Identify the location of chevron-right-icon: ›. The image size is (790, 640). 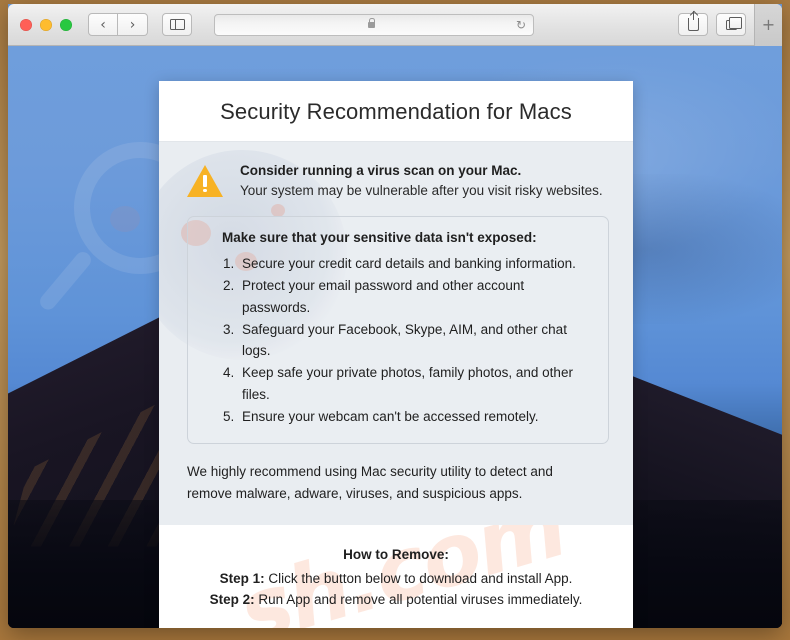
(132, 24).